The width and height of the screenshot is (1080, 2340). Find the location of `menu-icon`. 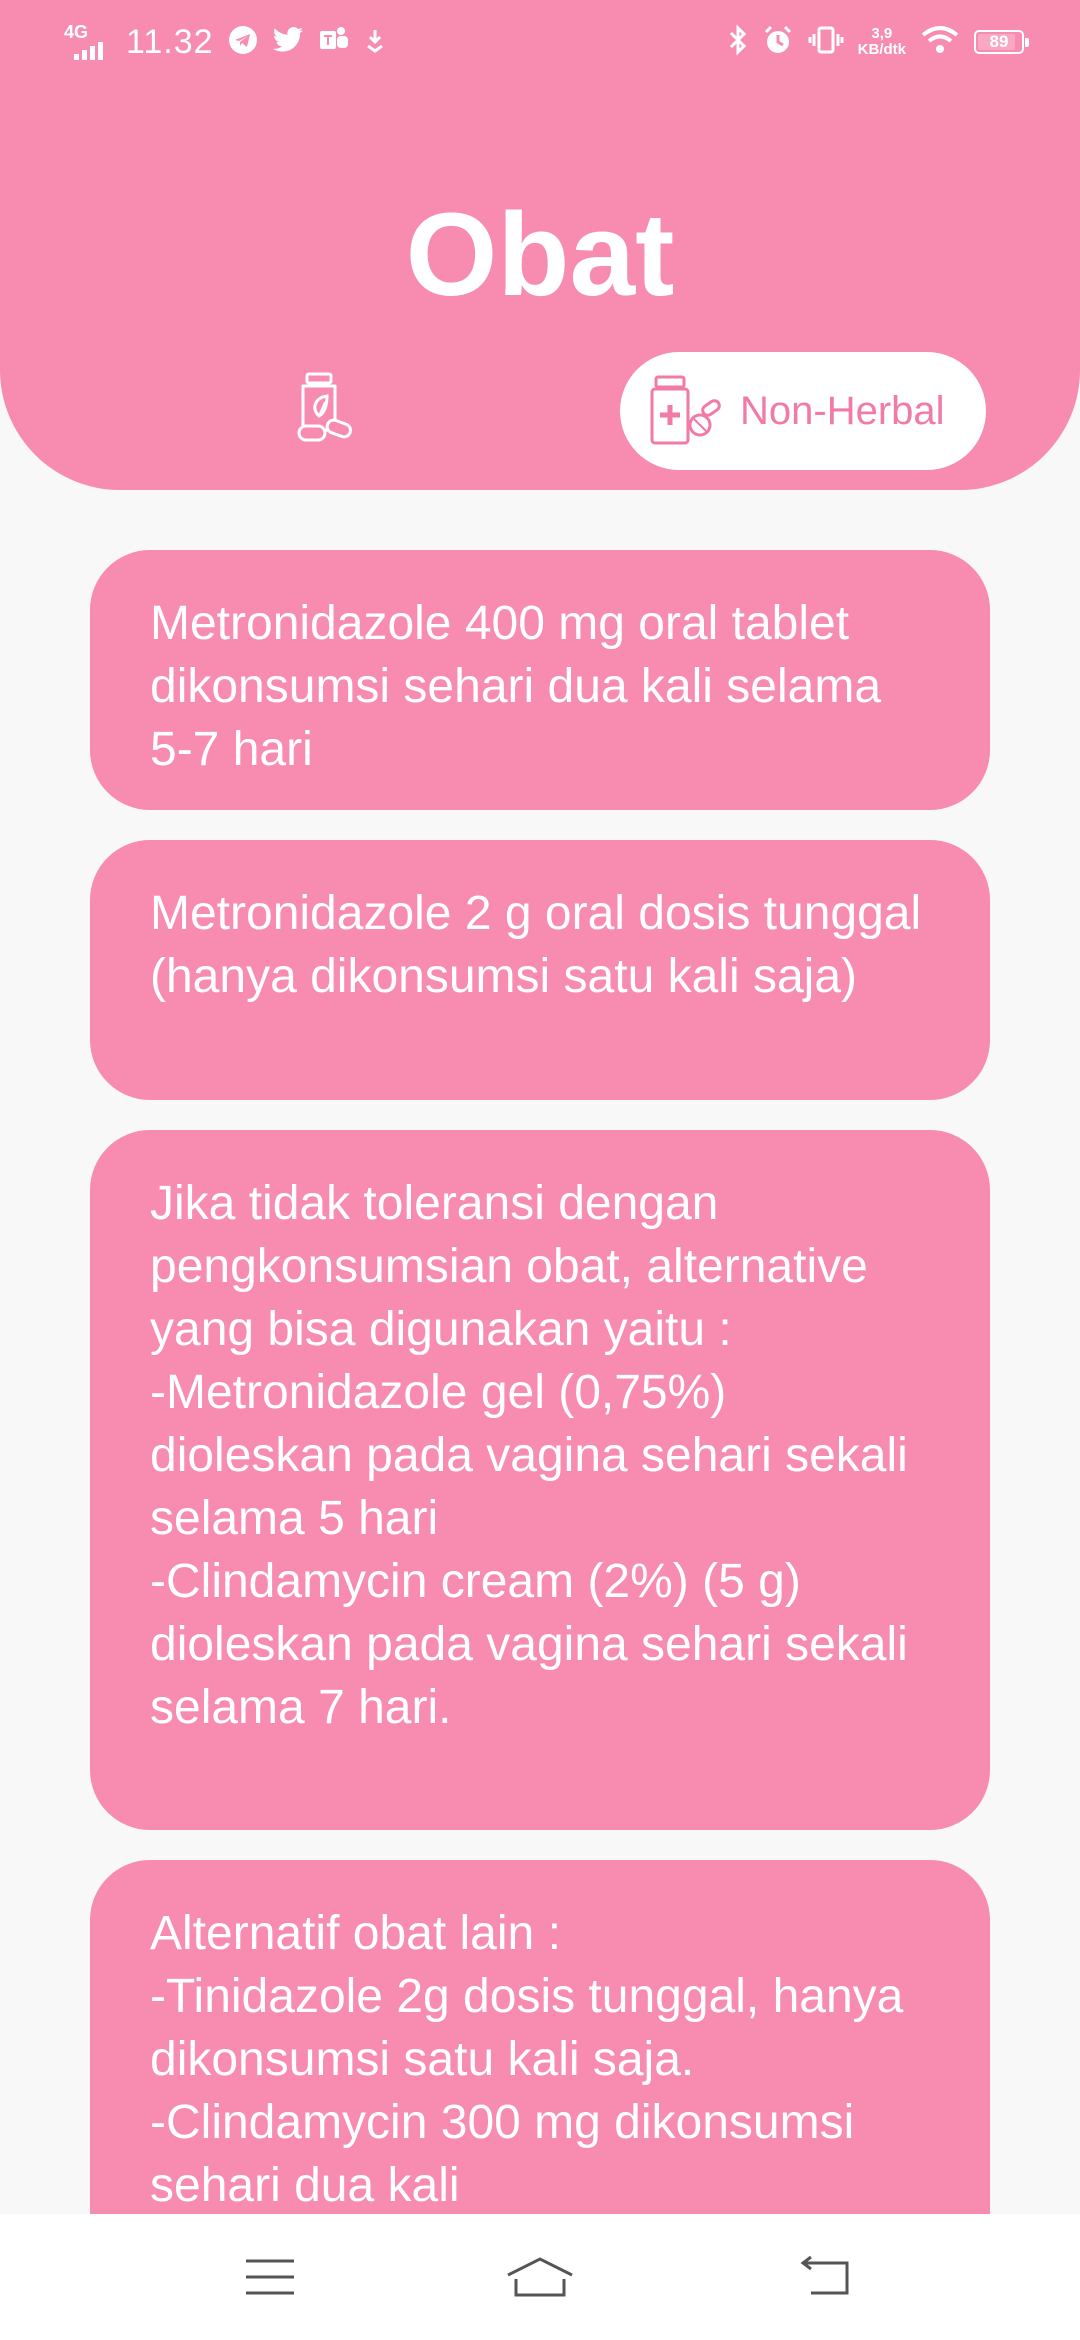

menu-icon is located at coordinates (270, 2279).